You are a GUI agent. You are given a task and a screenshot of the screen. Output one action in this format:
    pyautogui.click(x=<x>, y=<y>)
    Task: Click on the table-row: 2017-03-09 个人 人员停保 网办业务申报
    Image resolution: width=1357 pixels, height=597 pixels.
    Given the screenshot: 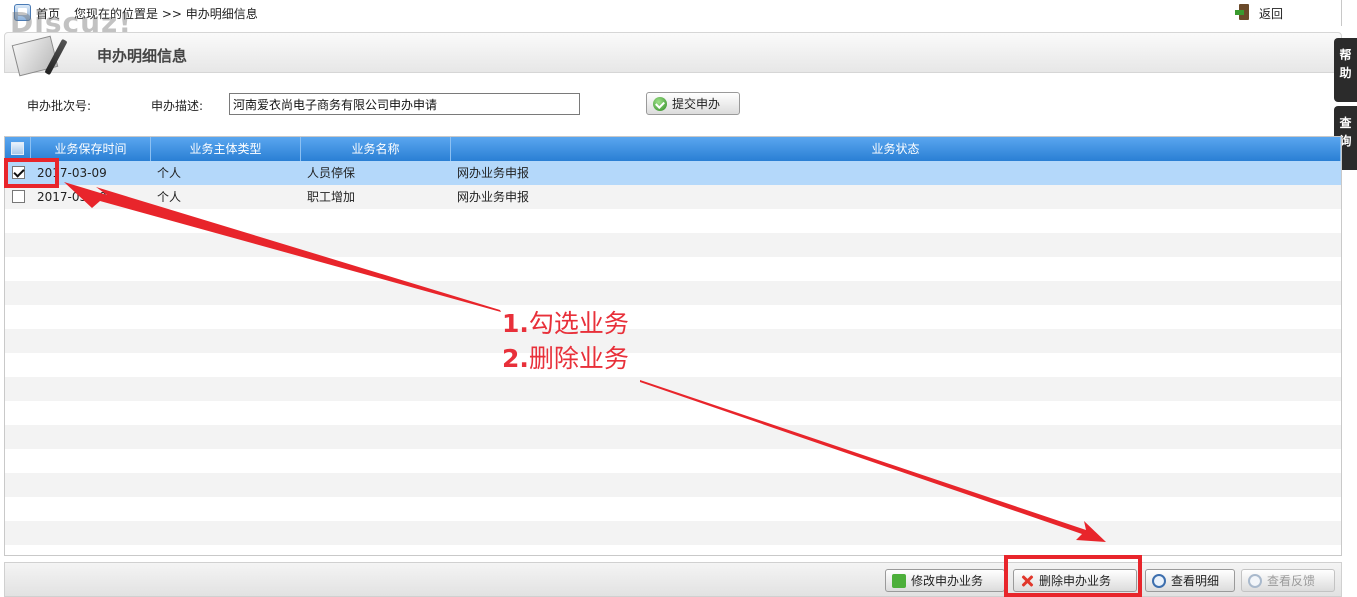 What is the action you would take?
    pyautogui.click(x=673, y=173)
    